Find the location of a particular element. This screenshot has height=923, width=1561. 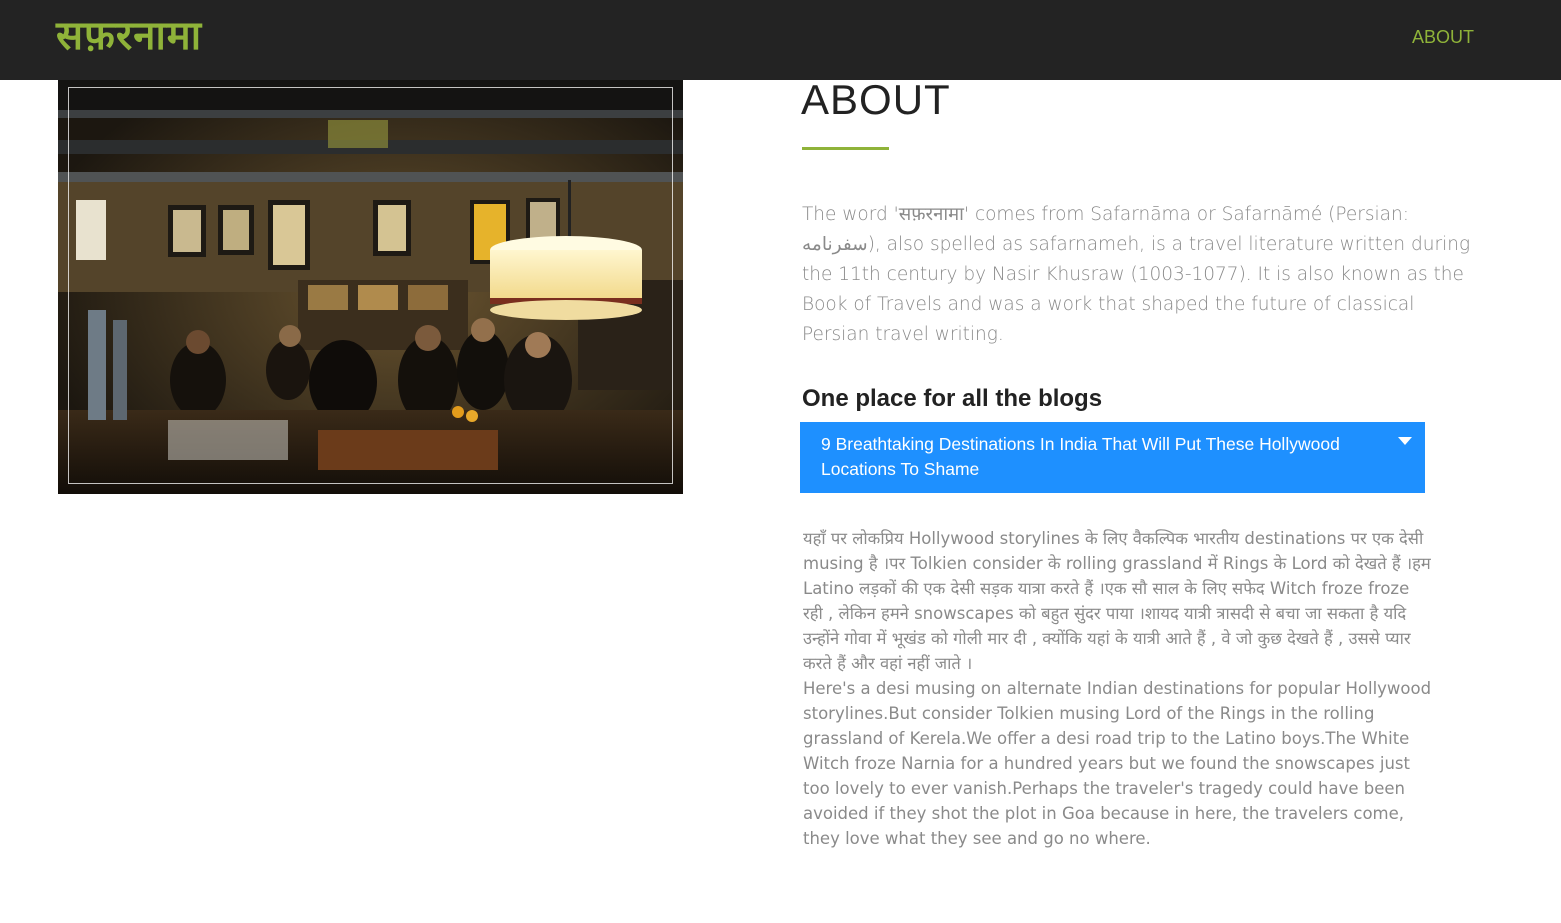

navbar: सफ़रनामा ABOUT is located at coordinates (780, 40).